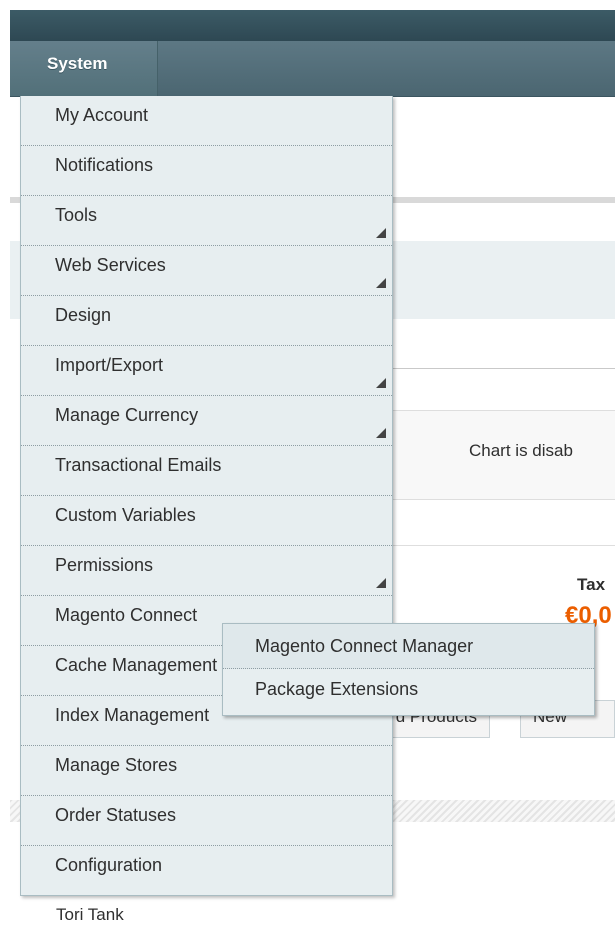 The image size is (615, 925). What do you see at coordinates (138, 465) in the screenshot?
I see `menu-item-label: Transactional Emails` at bounding box center [138, 465].